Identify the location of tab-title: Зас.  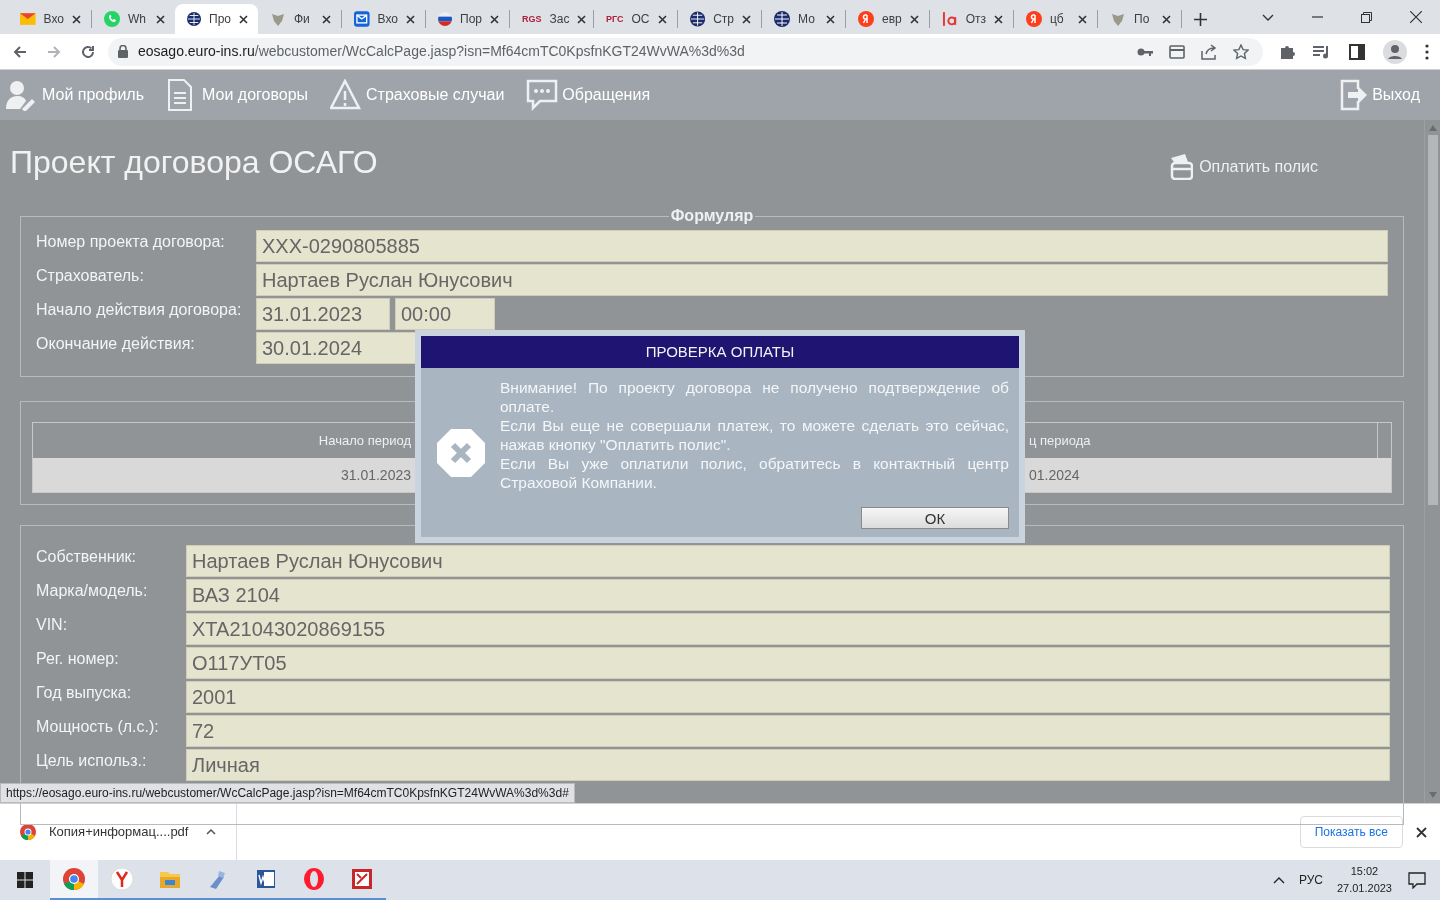
(559, 19).